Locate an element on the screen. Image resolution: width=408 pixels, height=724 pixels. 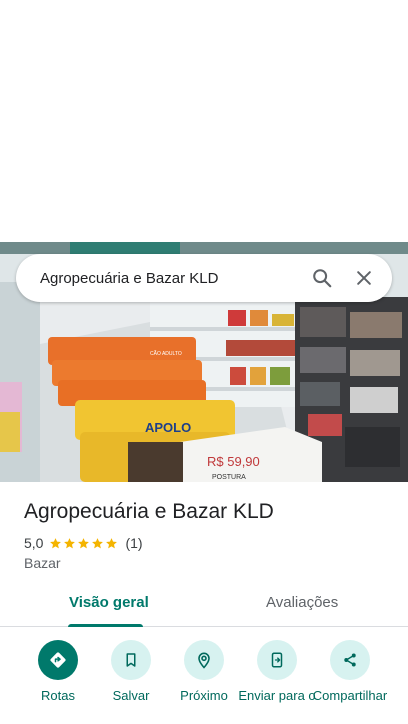
nearby-button: Próximo is located at coordinates (204, 671).